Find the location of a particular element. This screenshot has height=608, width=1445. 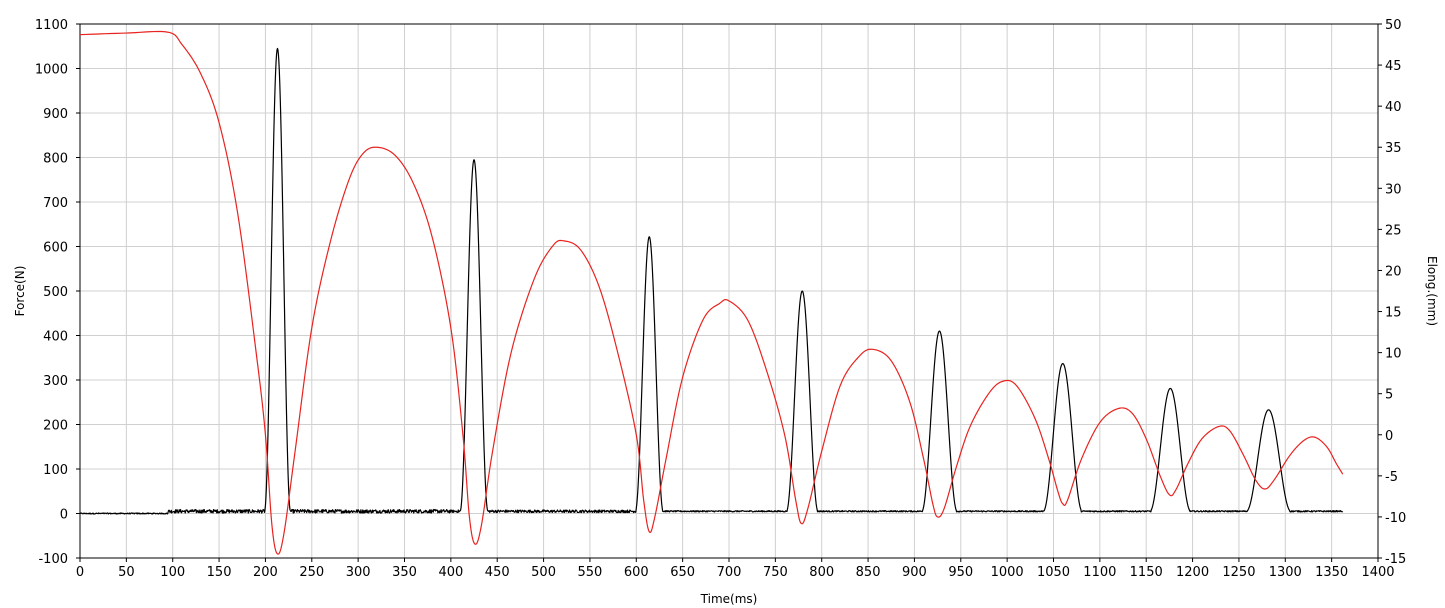

x-tick-label: 100 is located at coordinates (172, 572).